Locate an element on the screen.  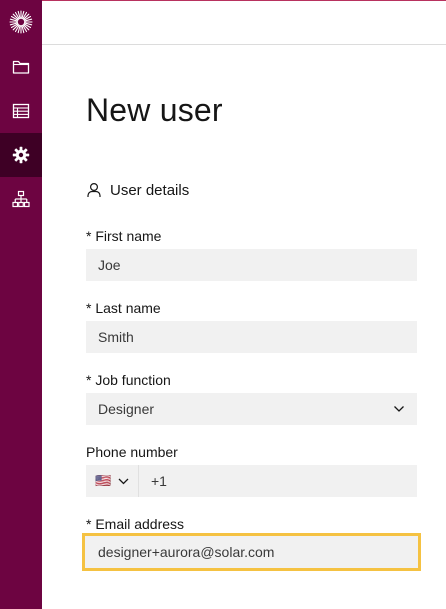
gear-icon is located at coordinates (21, 155).